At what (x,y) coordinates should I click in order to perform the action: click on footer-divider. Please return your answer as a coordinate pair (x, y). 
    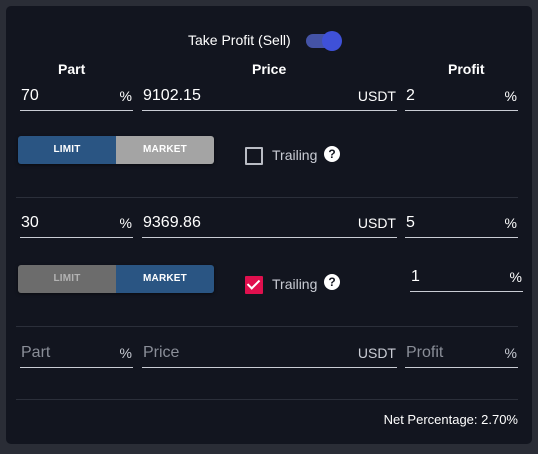
    Looking at the image, I should click on (267, 399).